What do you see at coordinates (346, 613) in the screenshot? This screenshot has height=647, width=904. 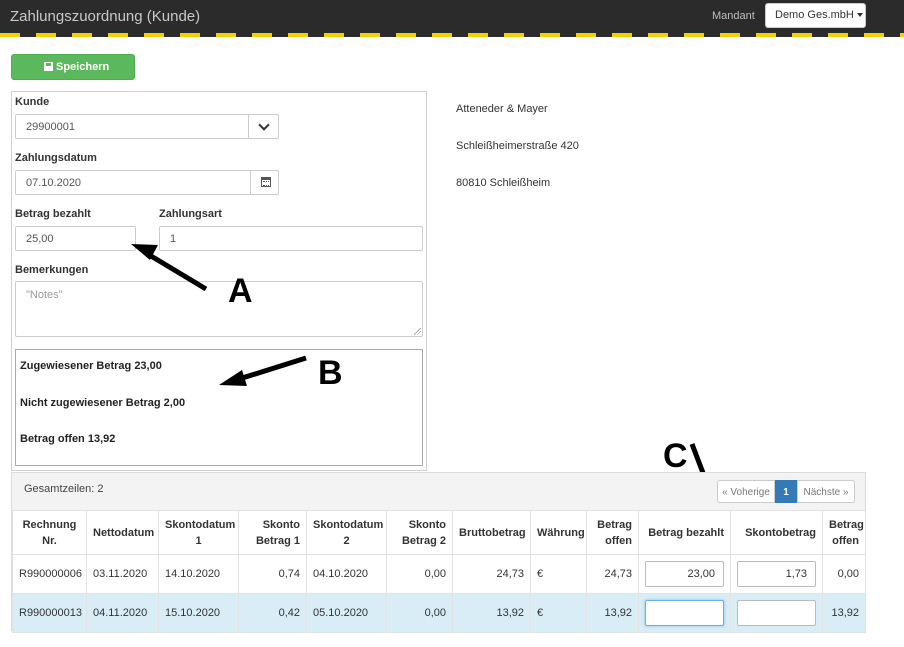 I see `cell-skontodatum-2: 05.10.2020` at bounding box center [346, 613].